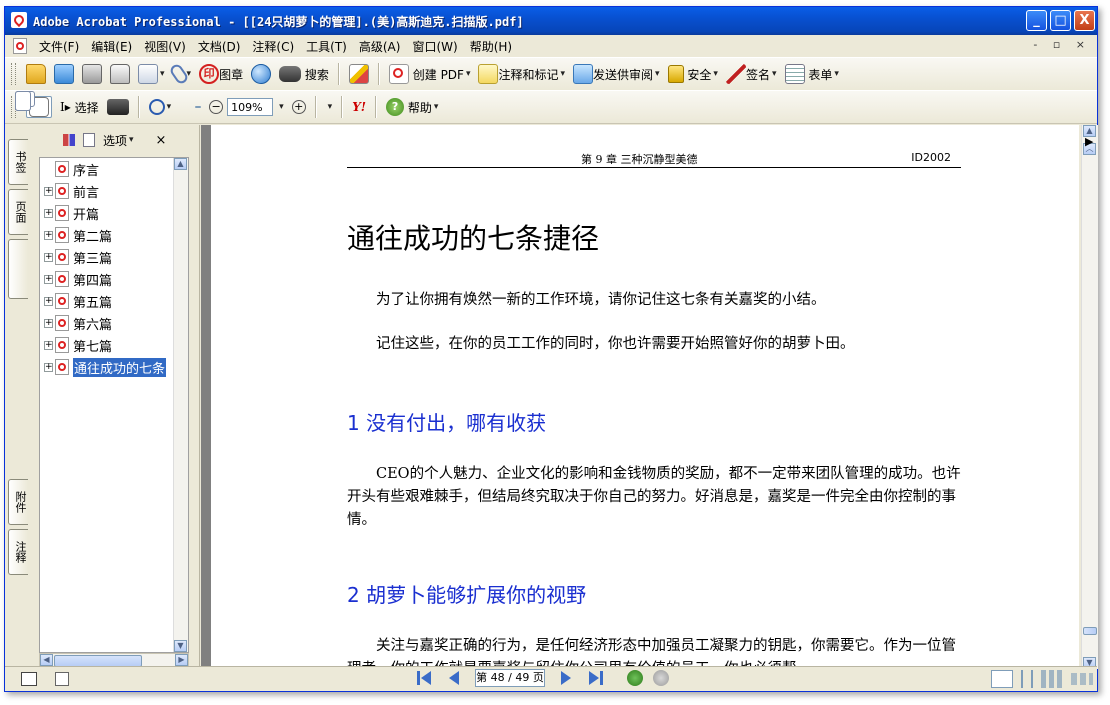 The width and height of the screenshot is (1110, 705). What do you see at coordinates (298, 107) in the screenshot?
I see `zoom-in-button: +` at bounding box center [298, 107].